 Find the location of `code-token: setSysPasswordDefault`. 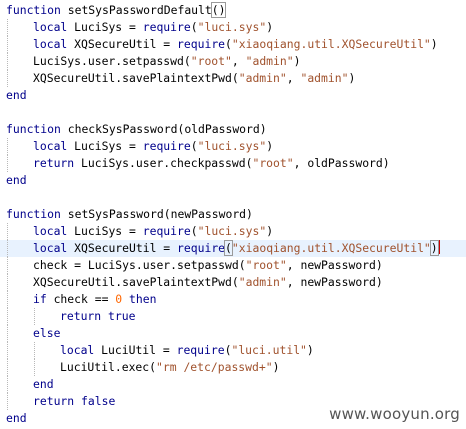

code-token: setSysPasswordDefault is located at coordinates (136, 10).